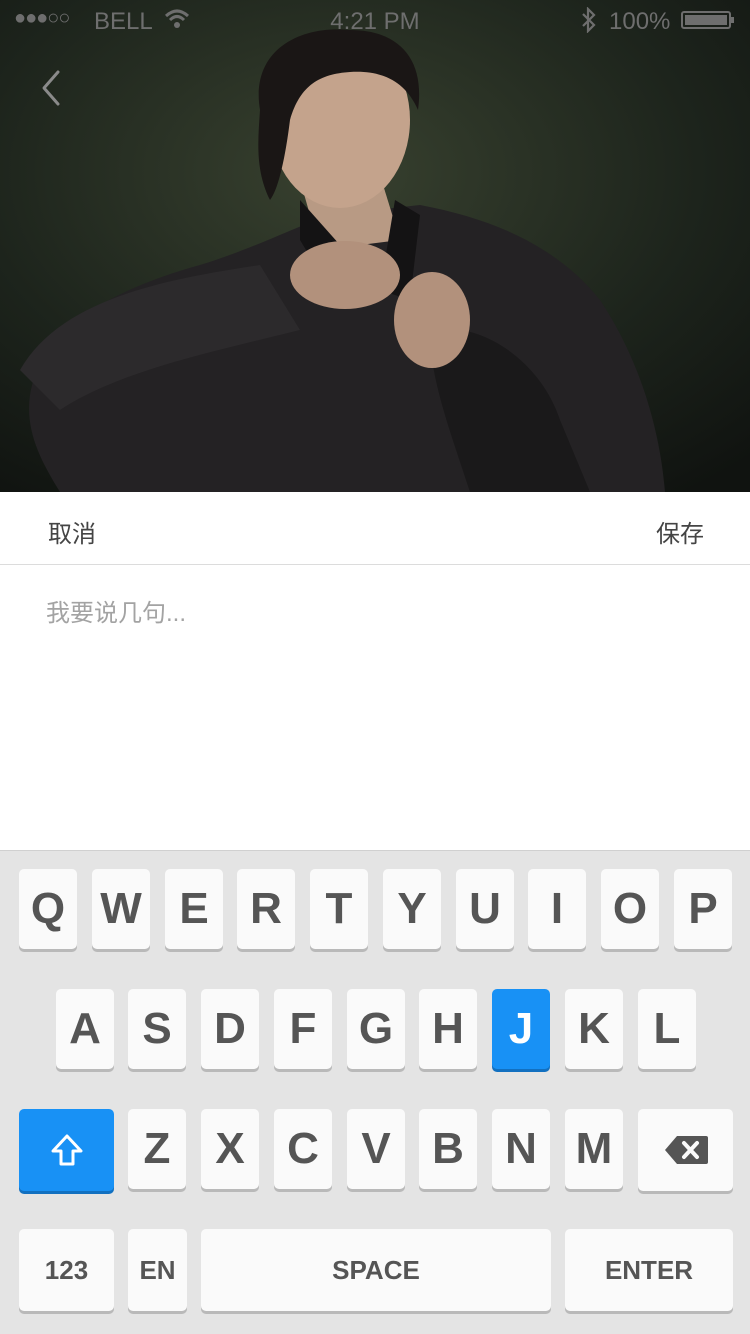 The image size is (750, 1334). I want to click on key-g: G, so click(376, 1029).